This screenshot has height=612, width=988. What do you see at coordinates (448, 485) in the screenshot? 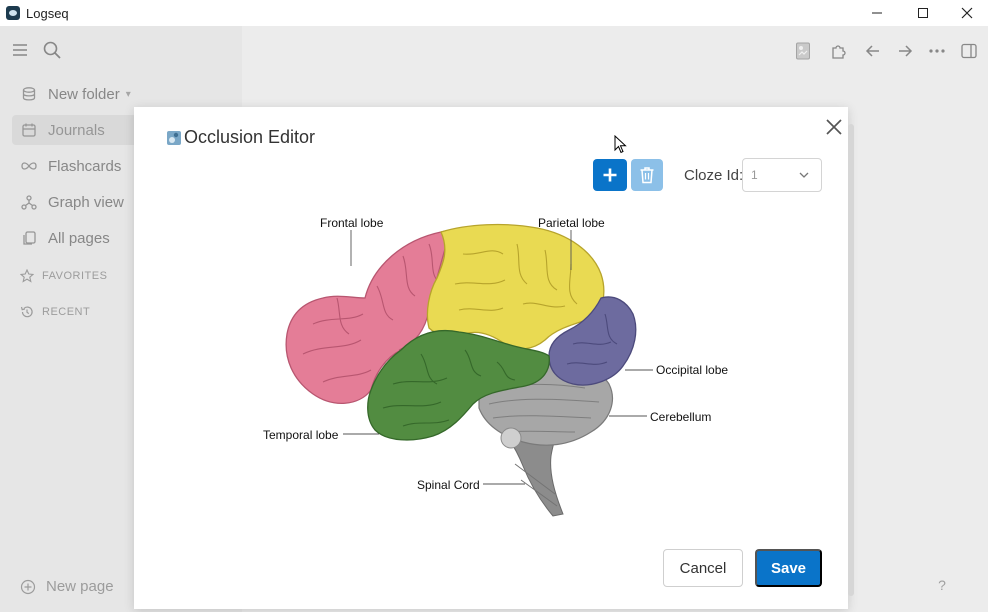
I see `label-spinal-cord: Spinal Cord` at bounding box center [448, 485].